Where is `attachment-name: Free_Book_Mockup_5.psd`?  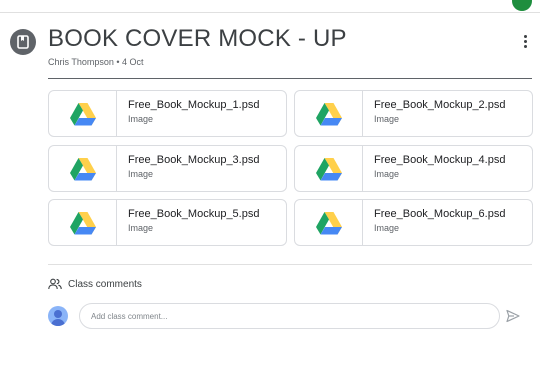
attachment-name: Free_Book_Mockup_5.psd is located at coordinates (194, 214).